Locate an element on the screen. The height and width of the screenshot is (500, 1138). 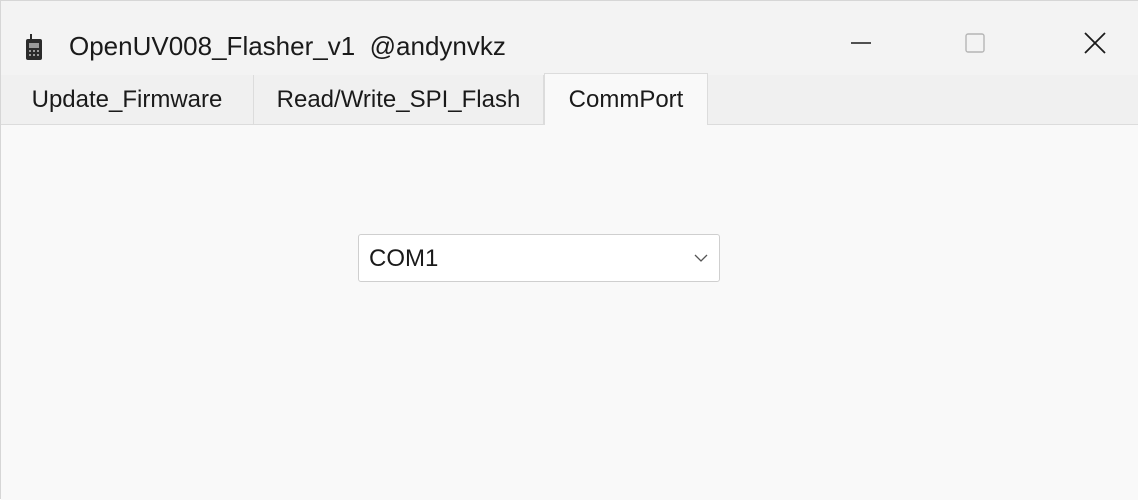
window-title: OpenUV008_Flasher_v1 @andynvkz is located at coordinates (287, 46).